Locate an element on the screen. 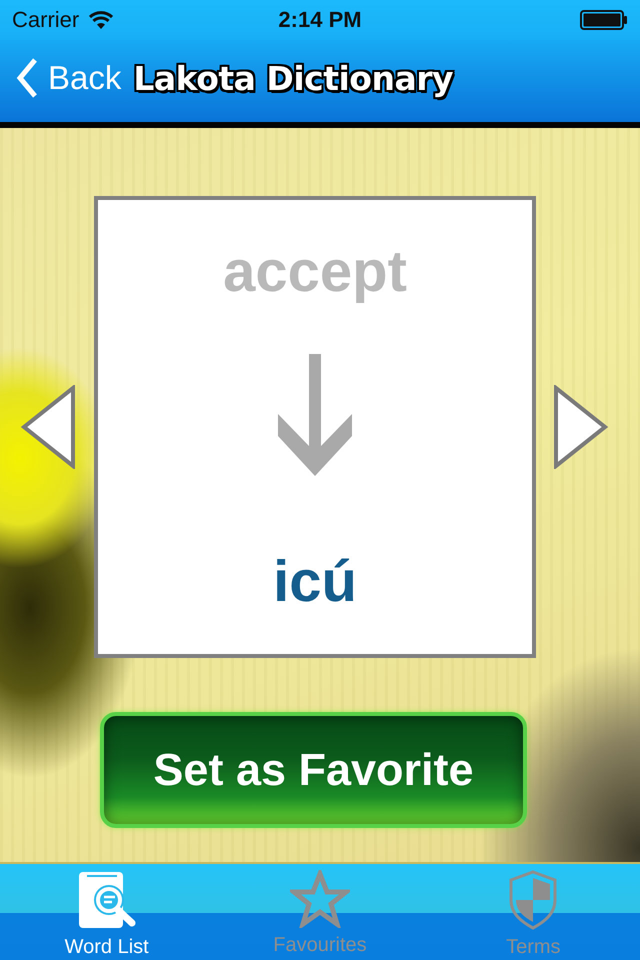 This screenshot has width=640, height=960. next-button is located at coordinates (581, 427).